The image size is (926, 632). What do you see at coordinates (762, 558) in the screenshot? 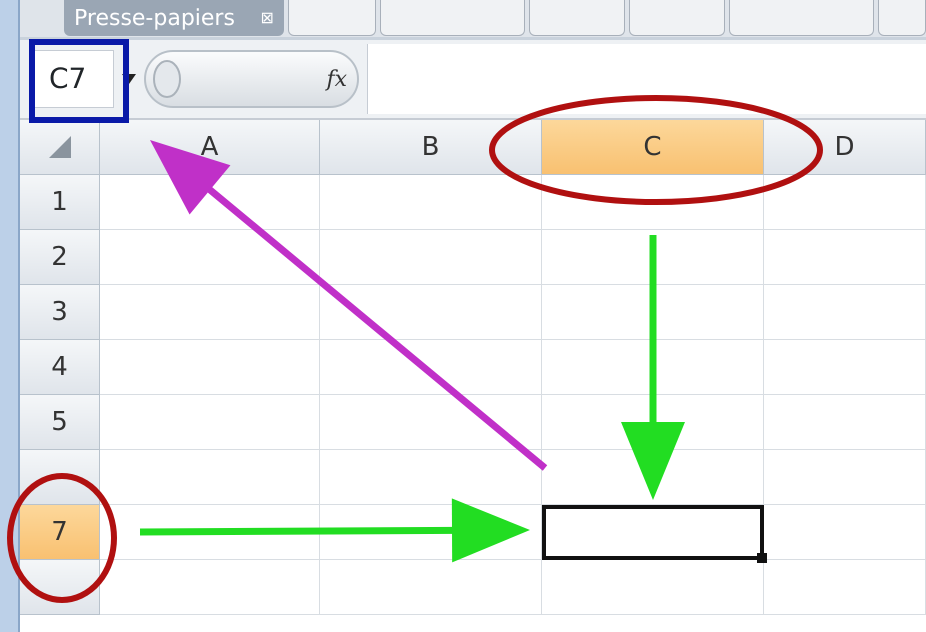
I see `fill-handle` at bounding box center [762, 558].